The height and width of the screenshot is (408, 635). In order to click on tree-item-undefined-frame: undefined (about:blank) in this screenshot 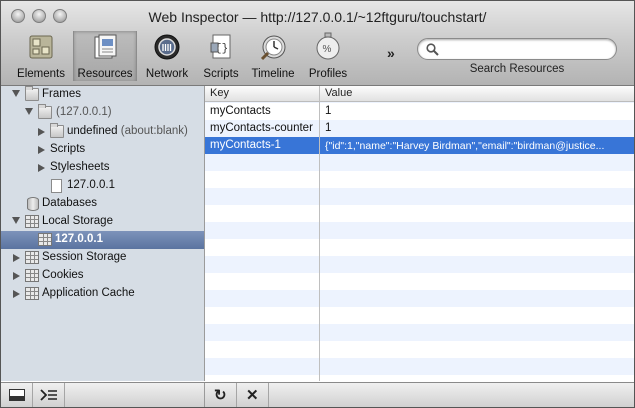, I will do `click(102, 132)`.